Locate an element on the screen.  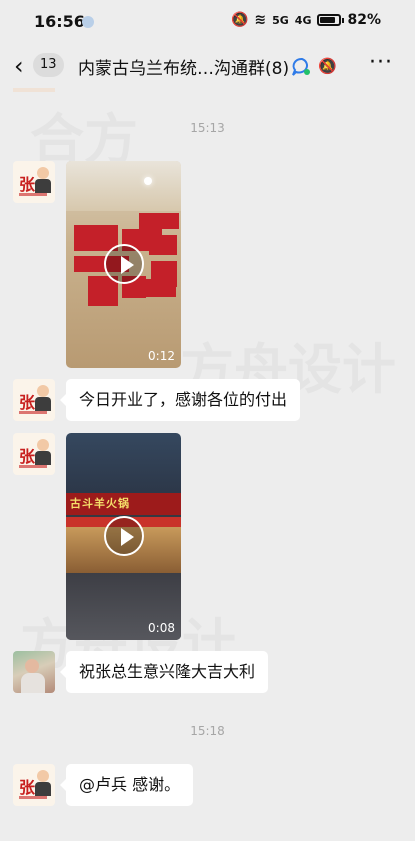
lamp-icon is located at coordinates (148, 181).